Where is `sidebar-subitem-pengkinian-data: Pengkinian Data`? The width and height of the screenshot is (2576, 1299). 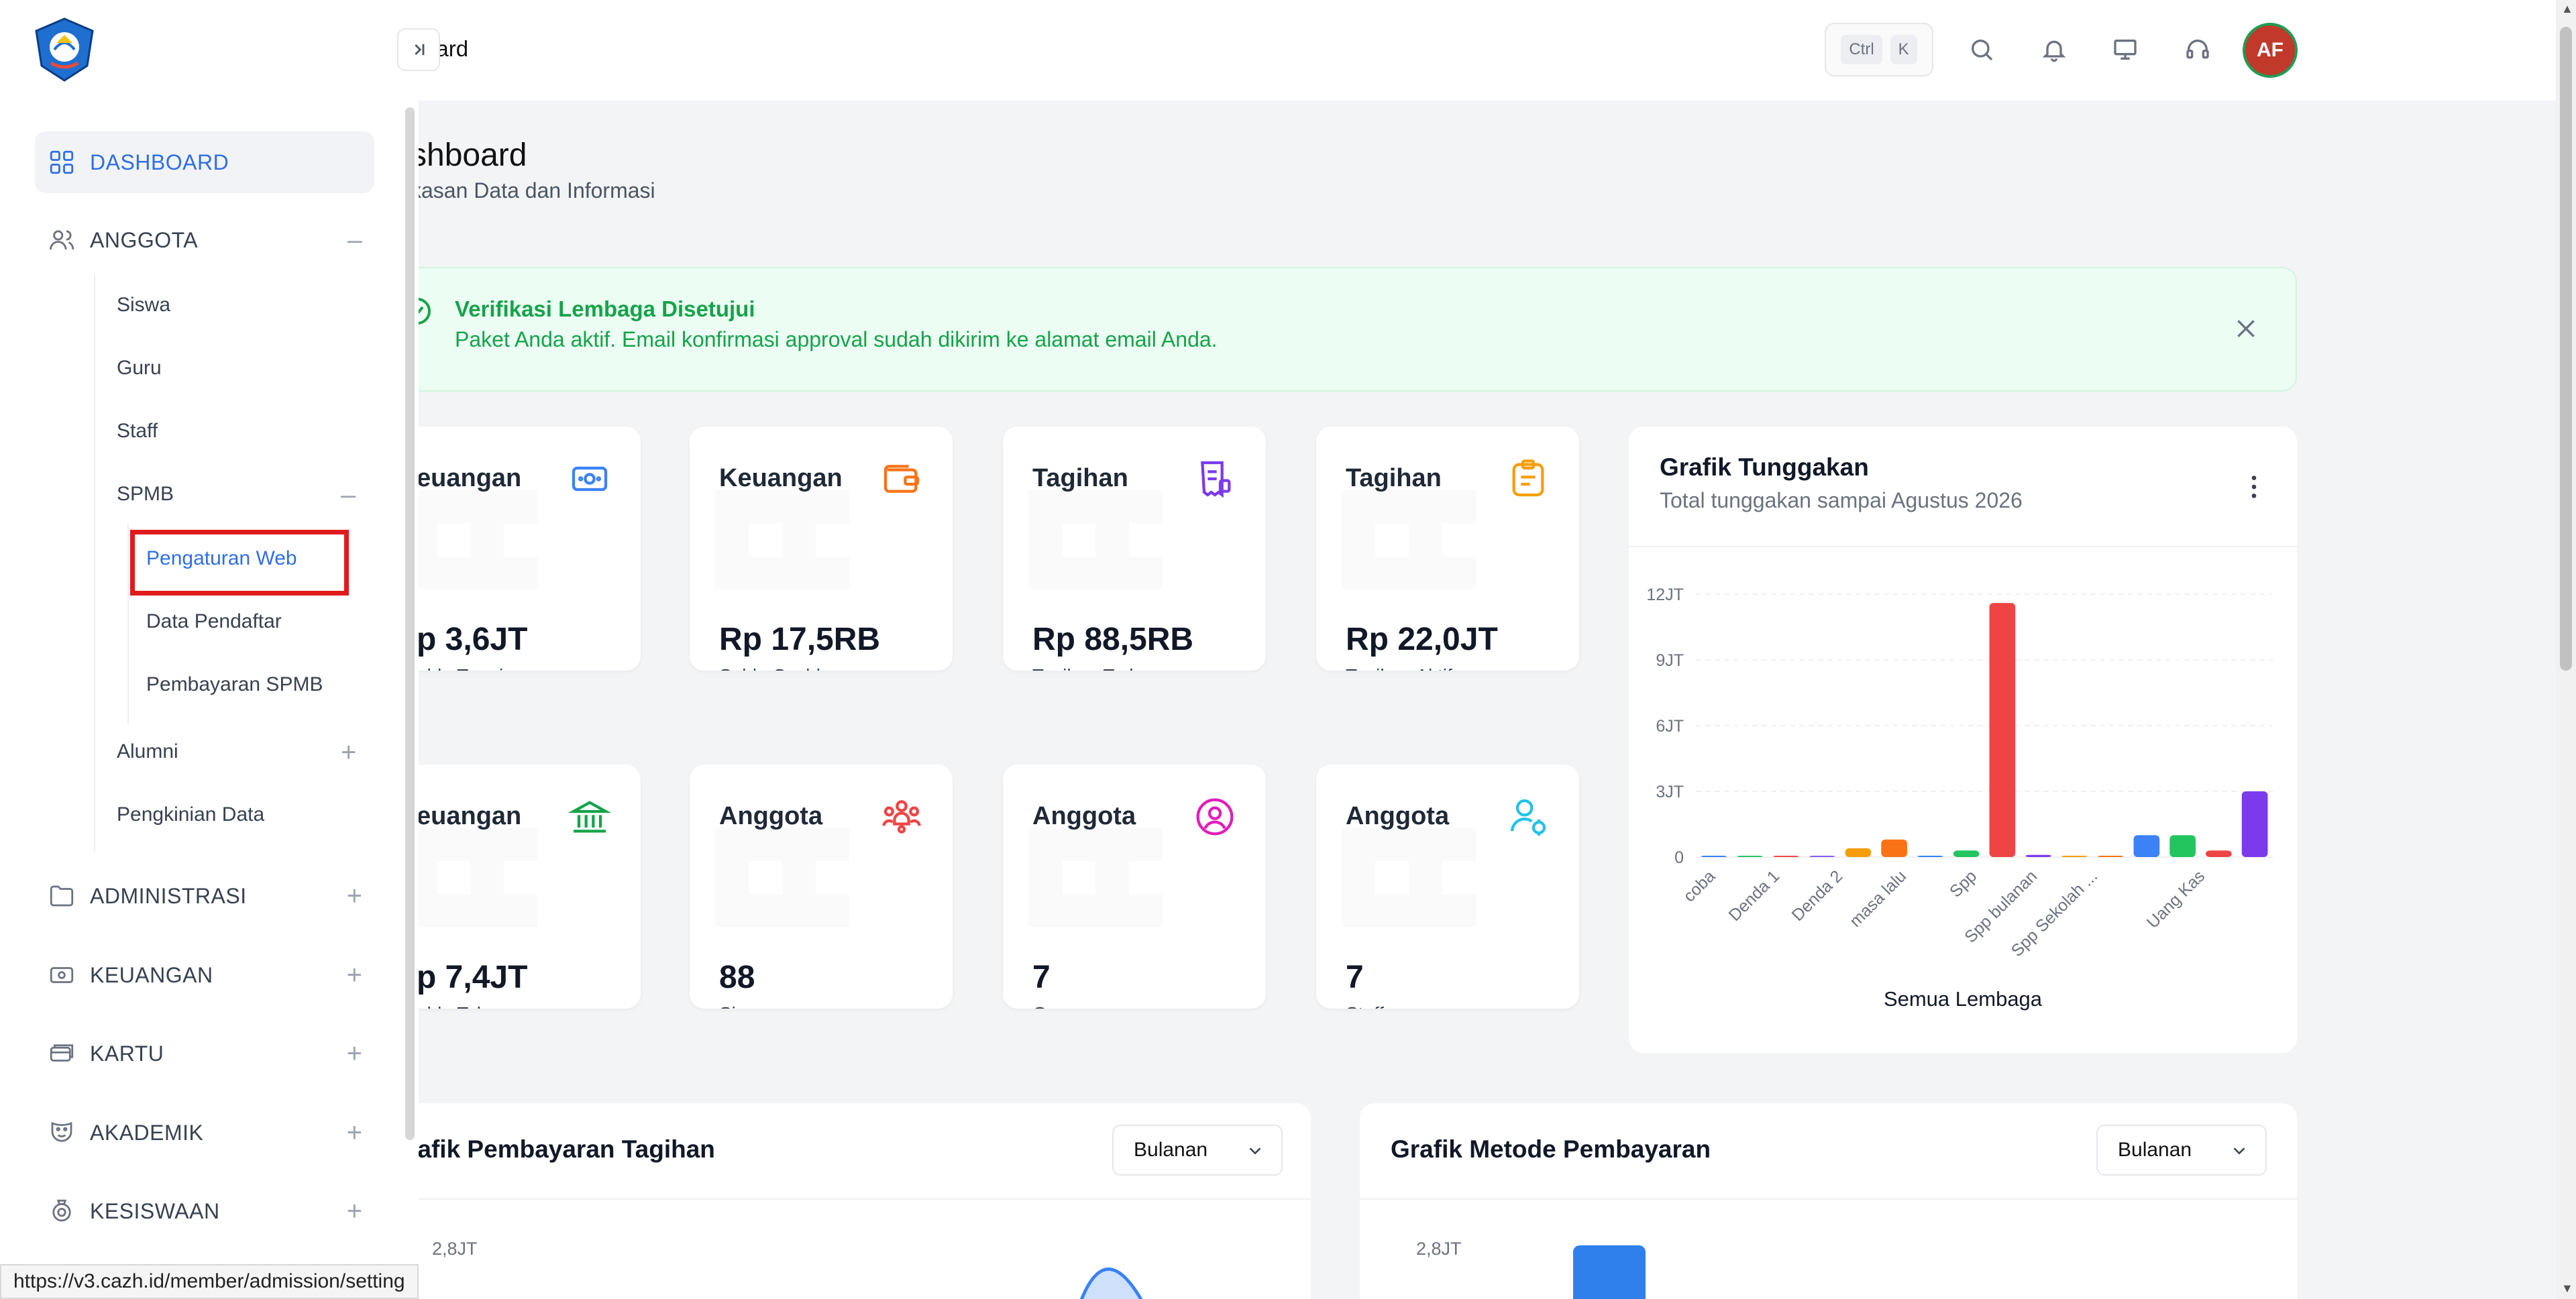
sidebar-subitem-pengkinian-data: Pengkinian Data is located at coordinates (190, 815).